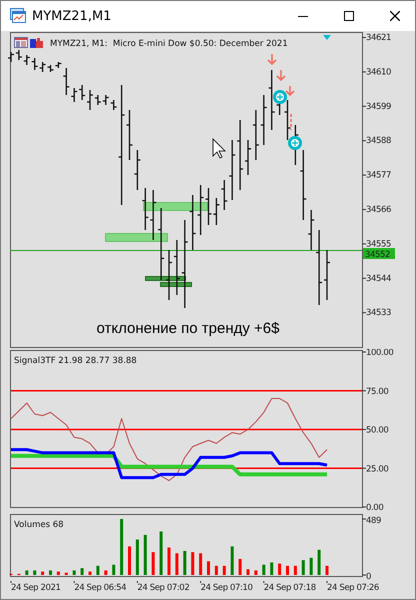 This screenshot has height=600, width=416. Describe the element at coordinates (379, 210) in the screenshot. I see `price-axis-label: 34566` at that location.